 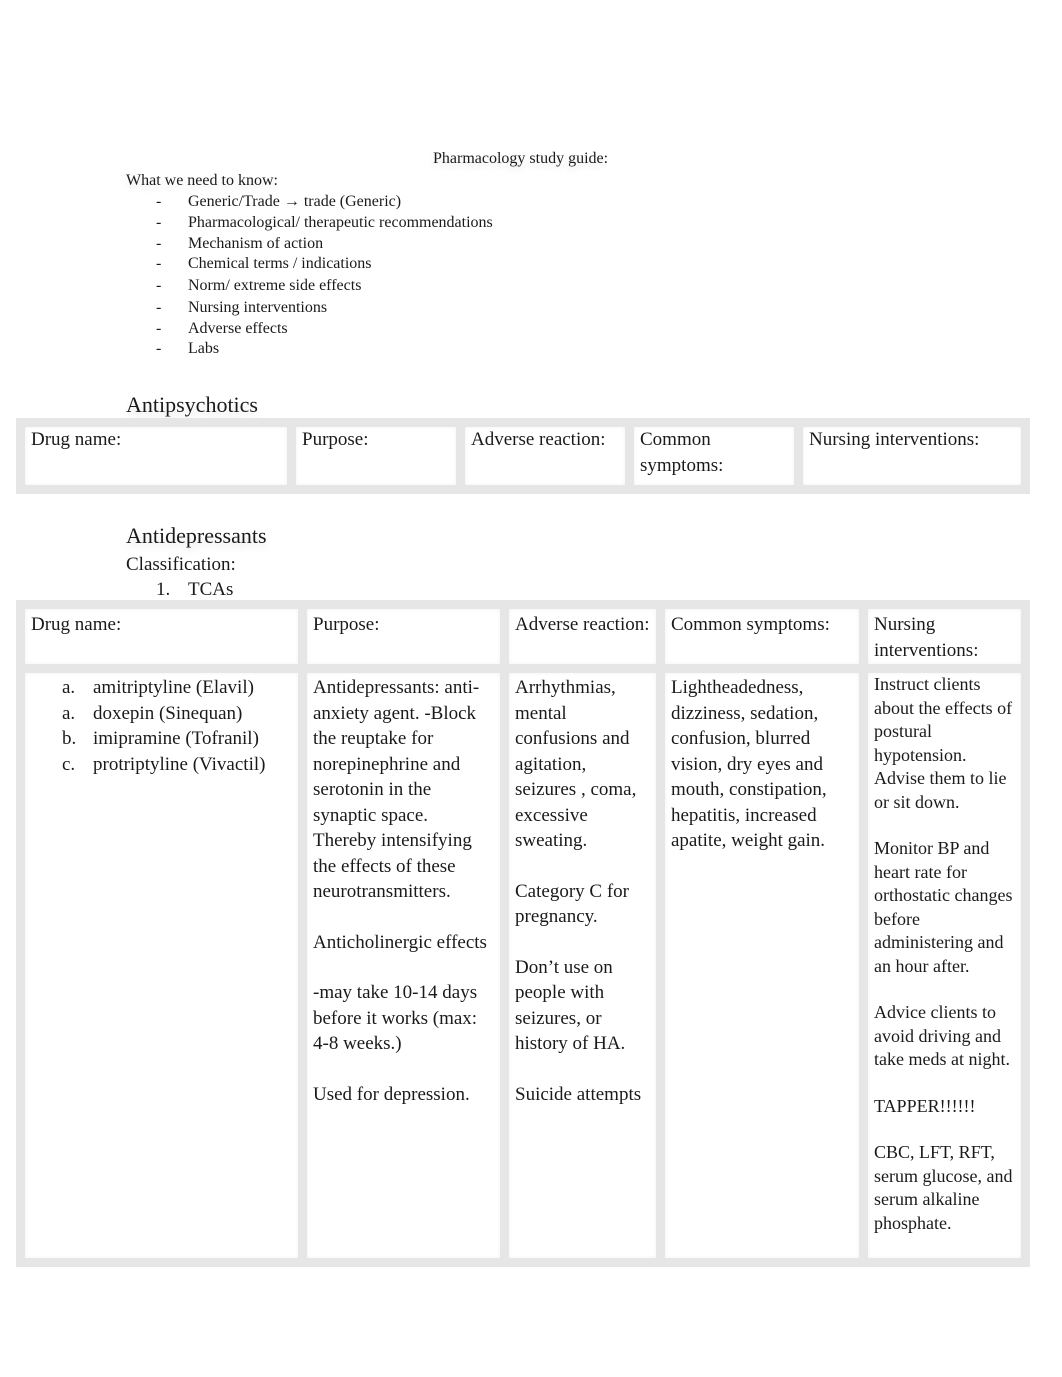 What do you see at coordinates (350, 349) in the screenshot?
I see `list-item: - Labs` at bounding box center [350, 349].